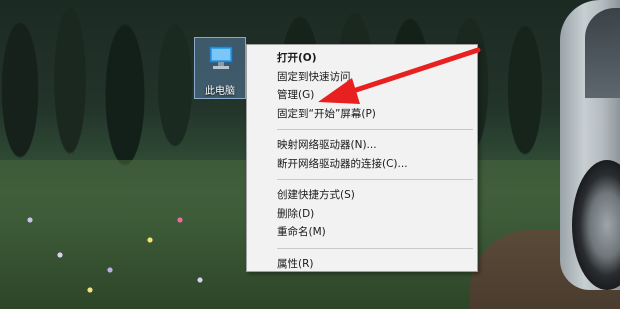 The image size is (620, 309). Describe the element at coordinates (362, 264) in the screenshot. I see `menu-item-properties: 属性(R)` at that location.